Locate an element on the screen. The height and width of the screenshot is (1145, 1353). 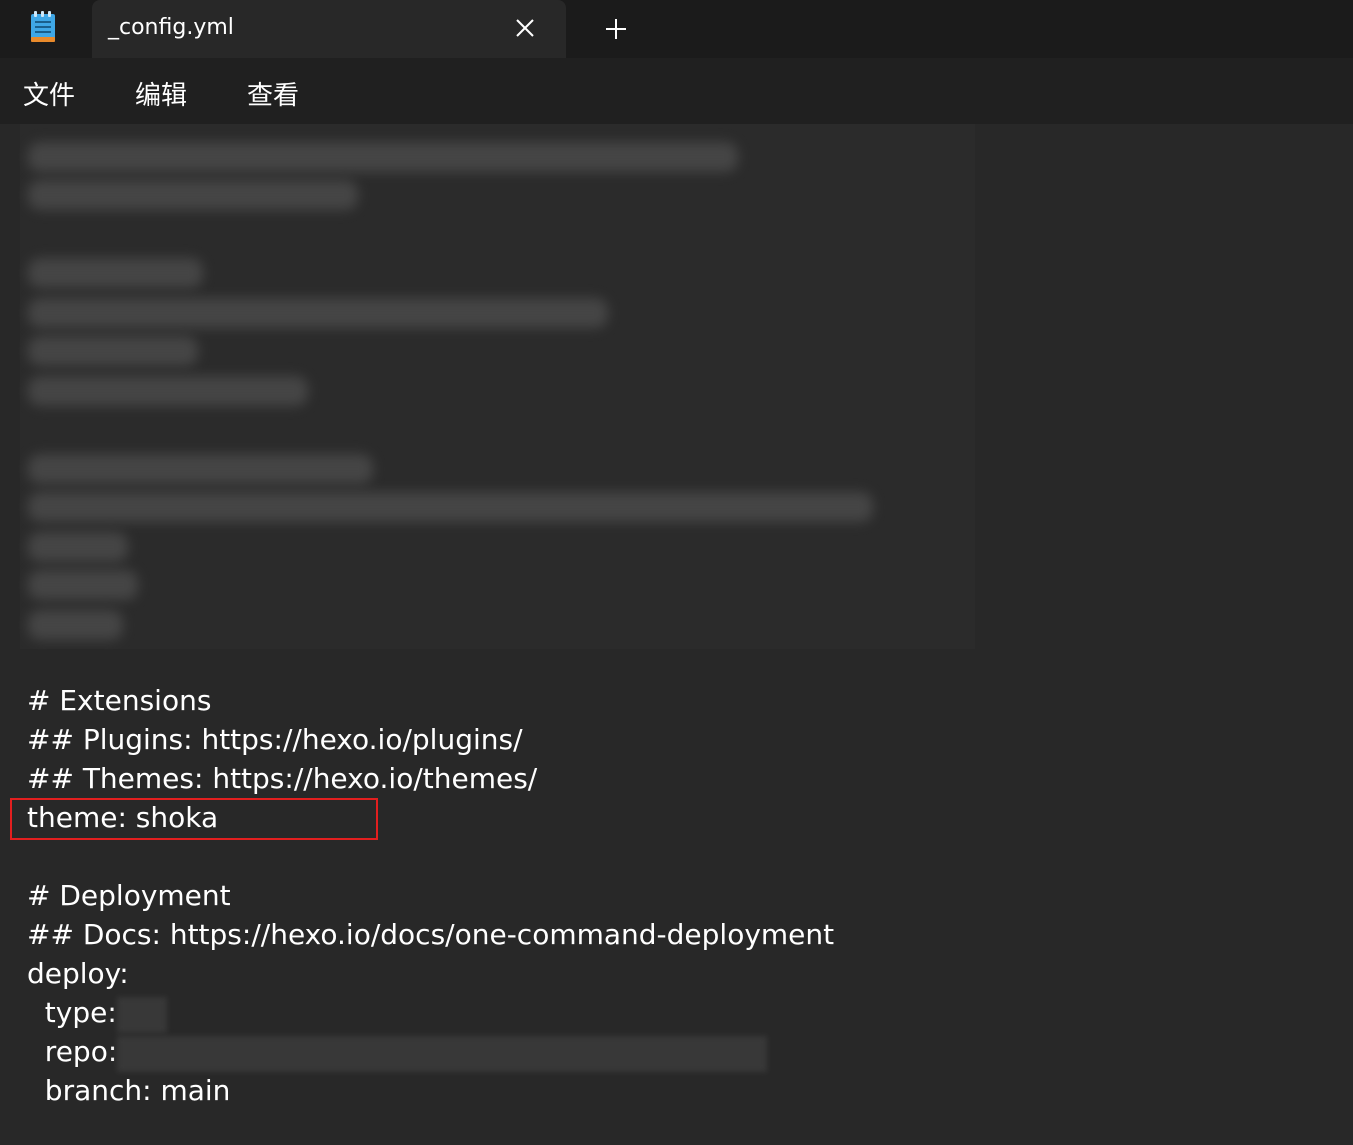
highlight-box is located at coordinates (194, 819).